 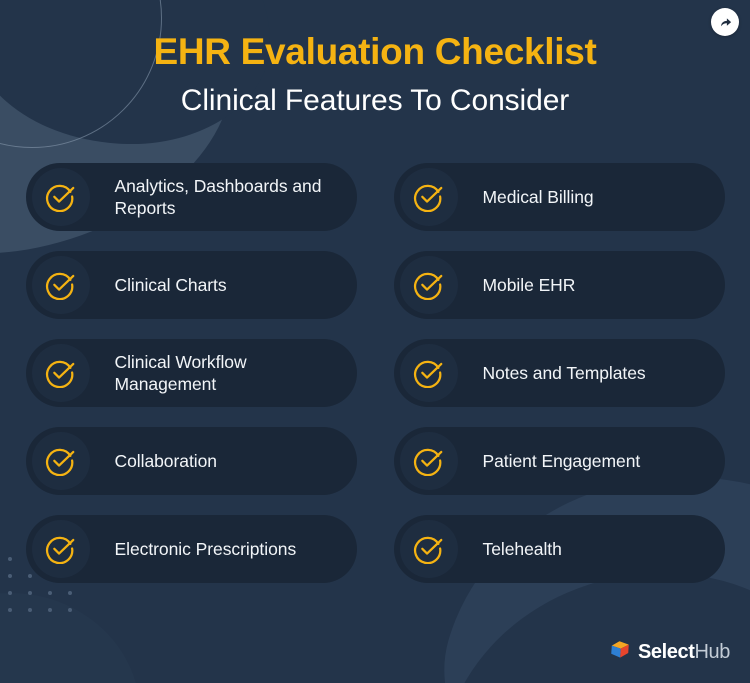 I want to click on checklist-item-label: Medical Billing, so click(x=538, y=196).